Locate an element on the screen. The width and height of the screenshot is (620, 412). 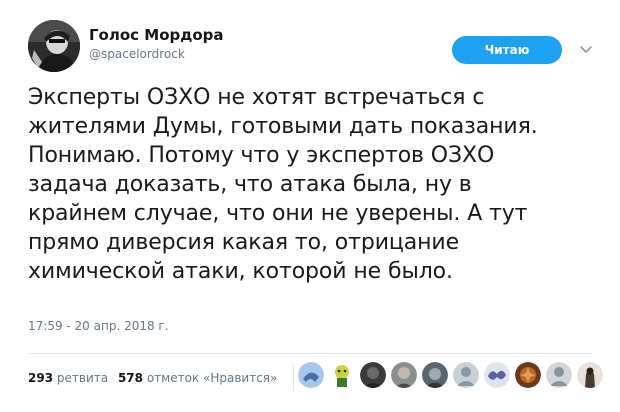
user-avatar-photo-icon is located at coordinates (54, 46).